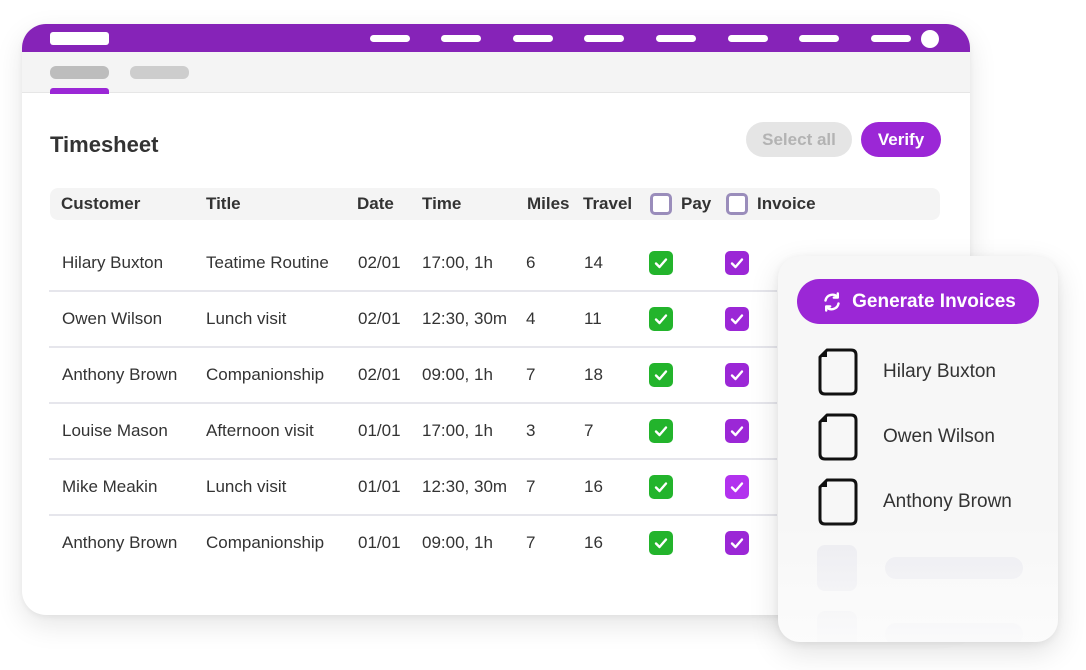  I want to click on cell-travel: 18, so click(593, 374).